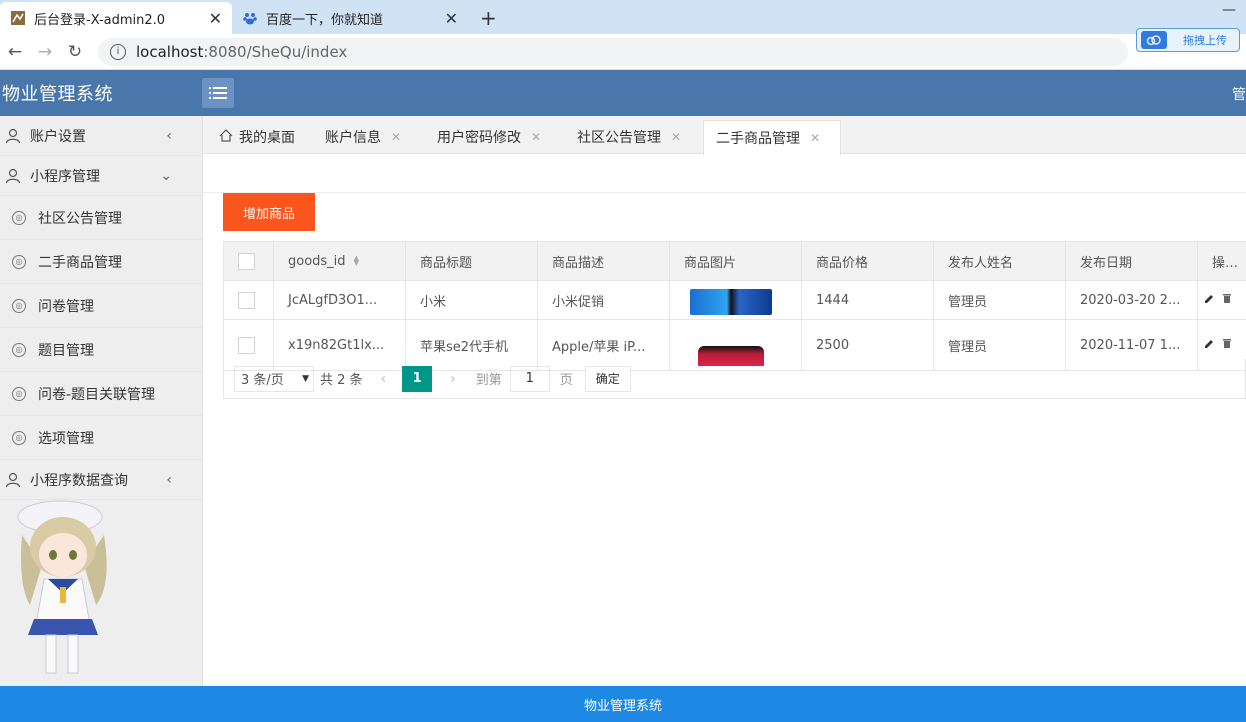 The height and width of the screenshot is (722, 1246). Describe the element at coordinates (867, 300) in the screenshot. I see `cell-price: 1444` at that location.